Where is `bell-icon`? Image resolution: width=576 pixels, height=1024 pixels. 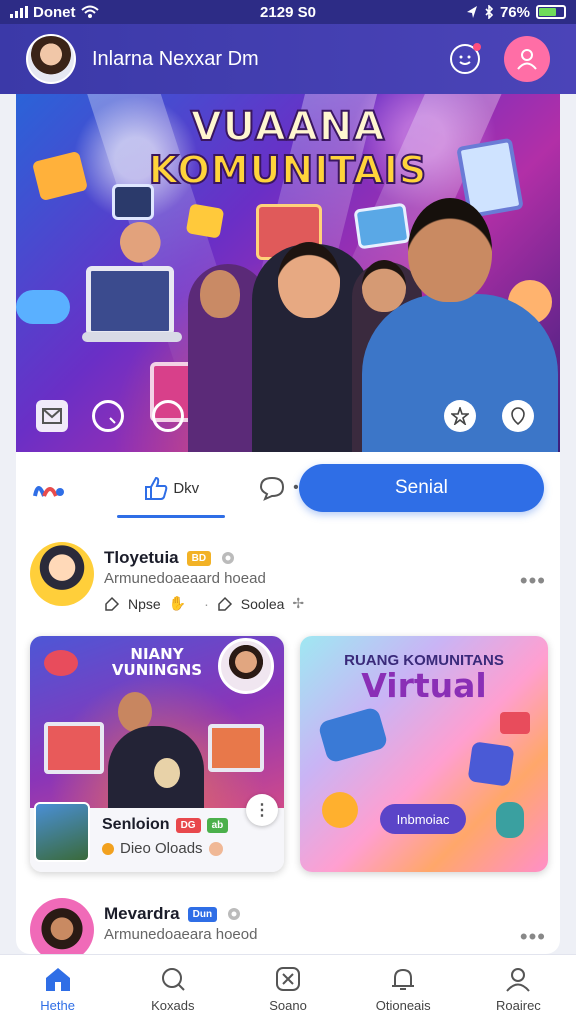
bell-icon is located at coordinates (403, 979).